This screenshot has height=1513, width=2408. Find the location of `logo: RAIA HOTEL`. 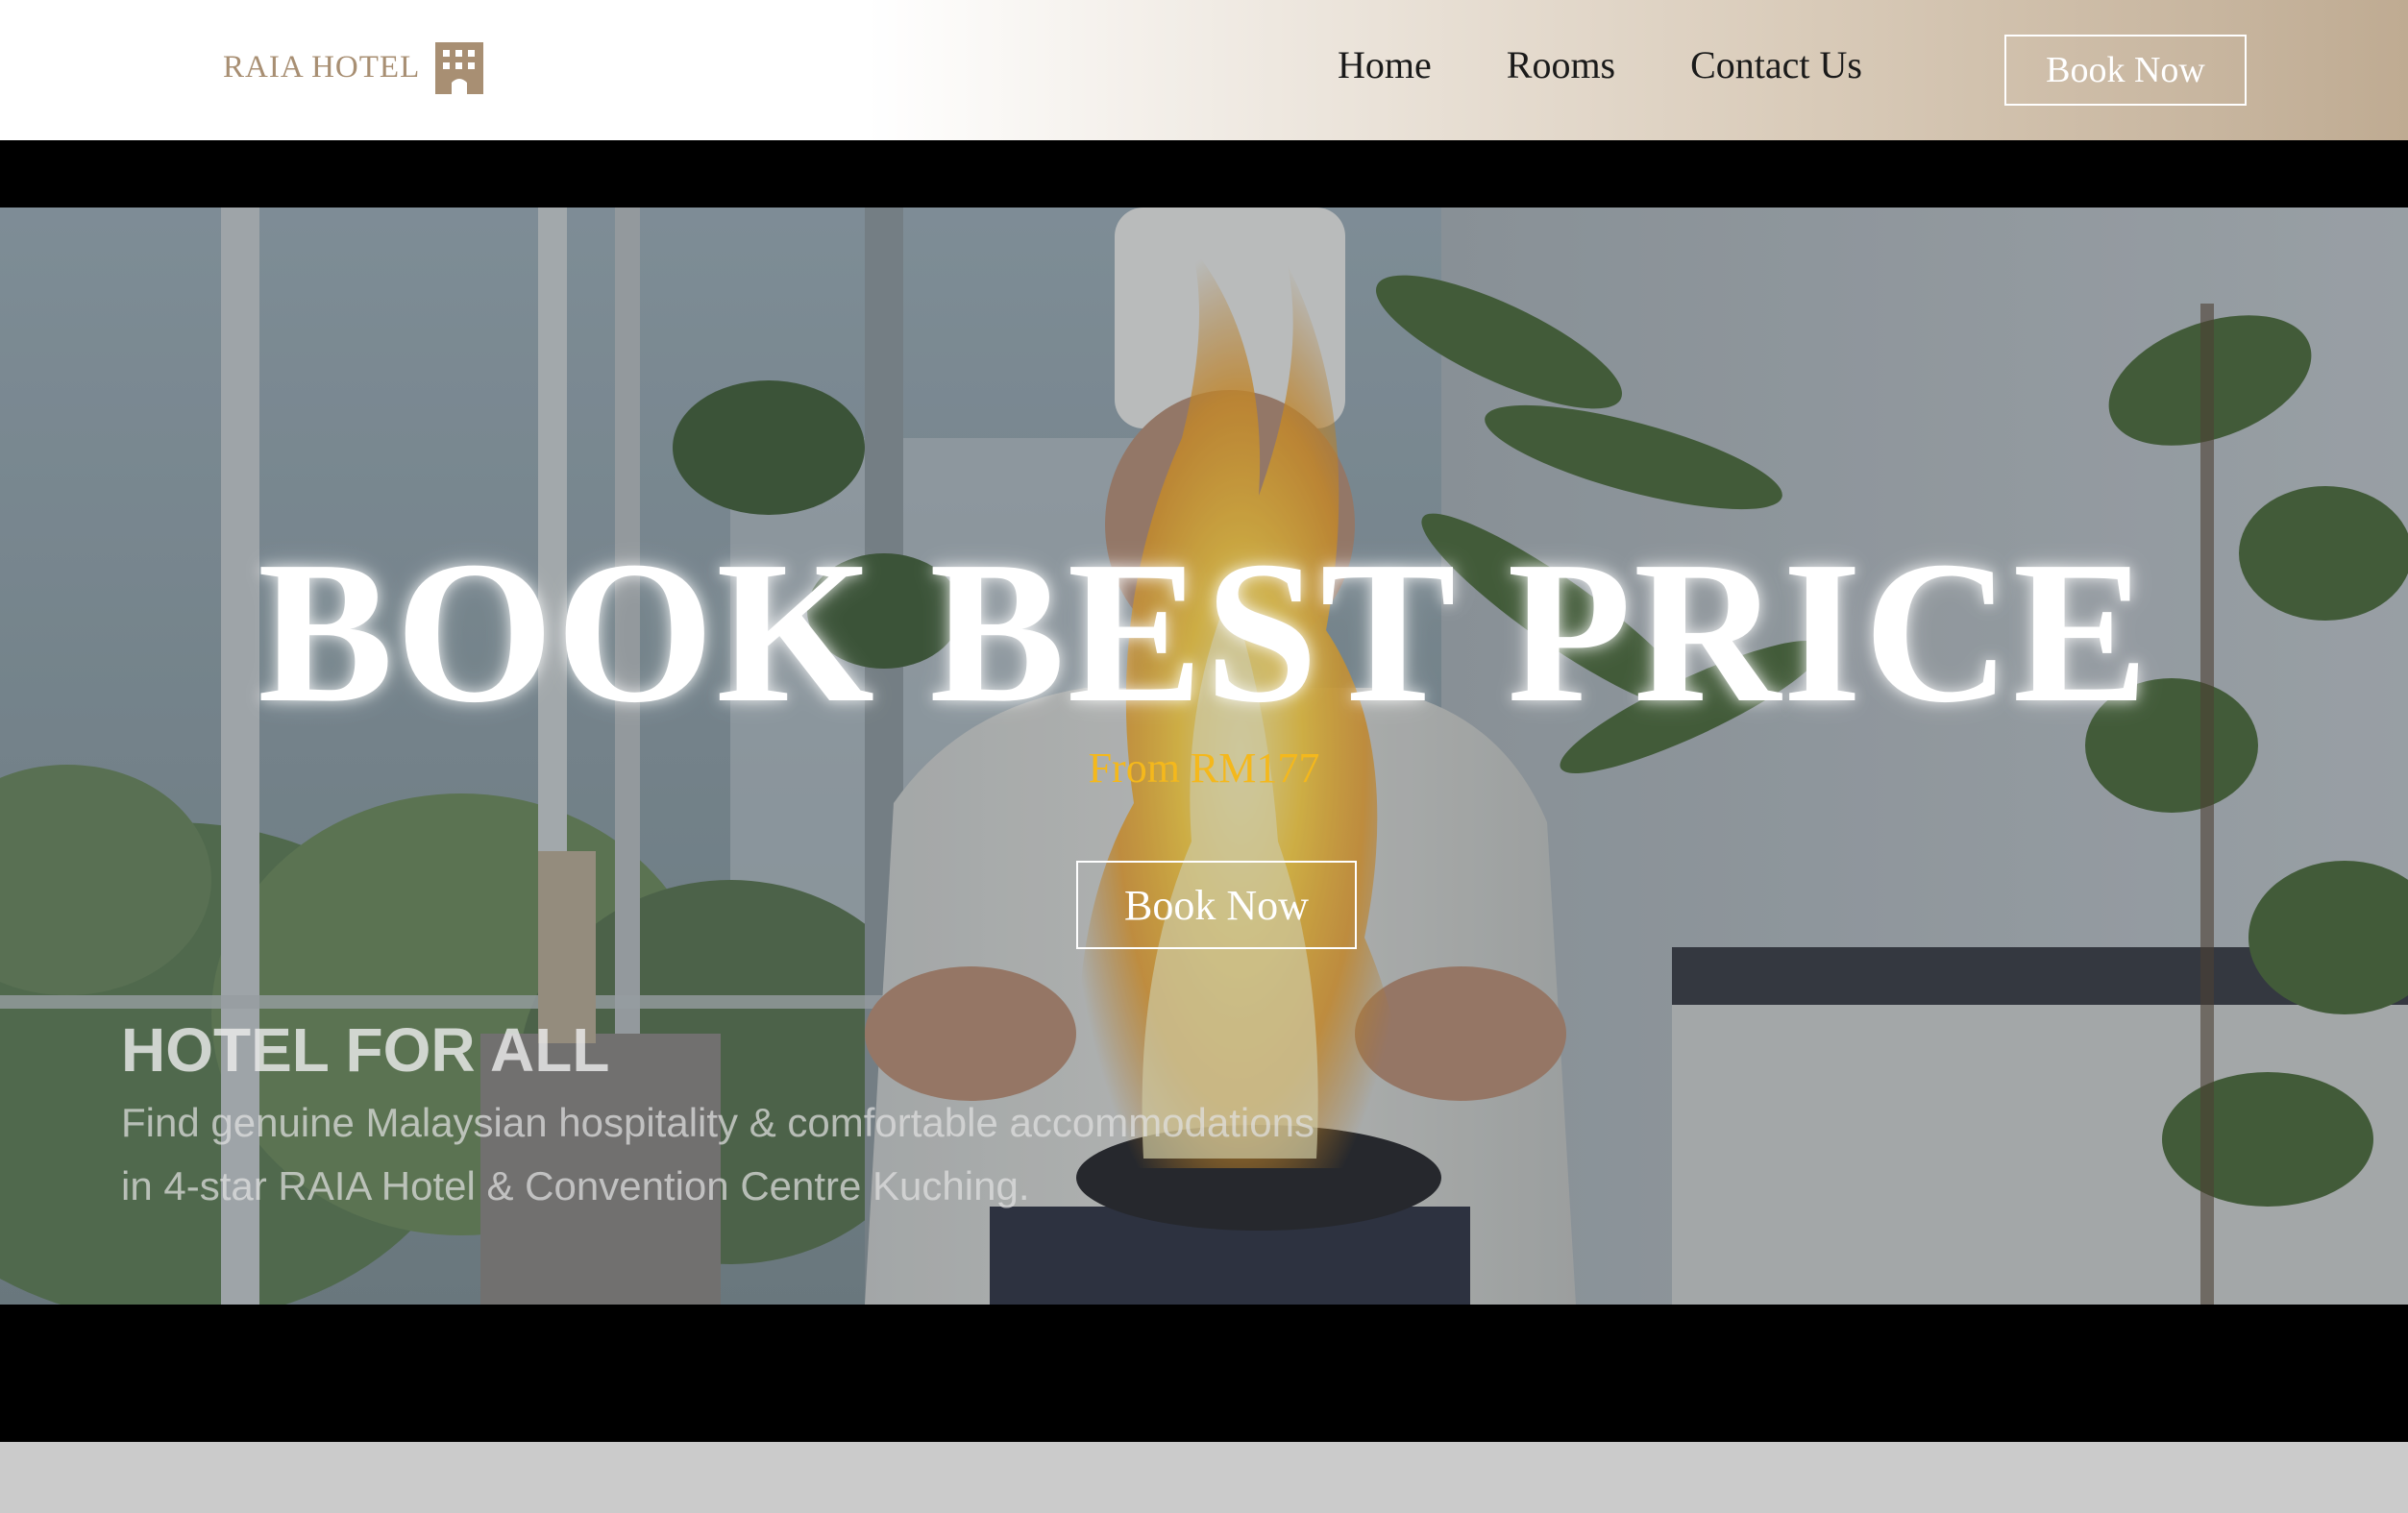

logo: RAIA HOTEL is located at coordinates (354, 67).